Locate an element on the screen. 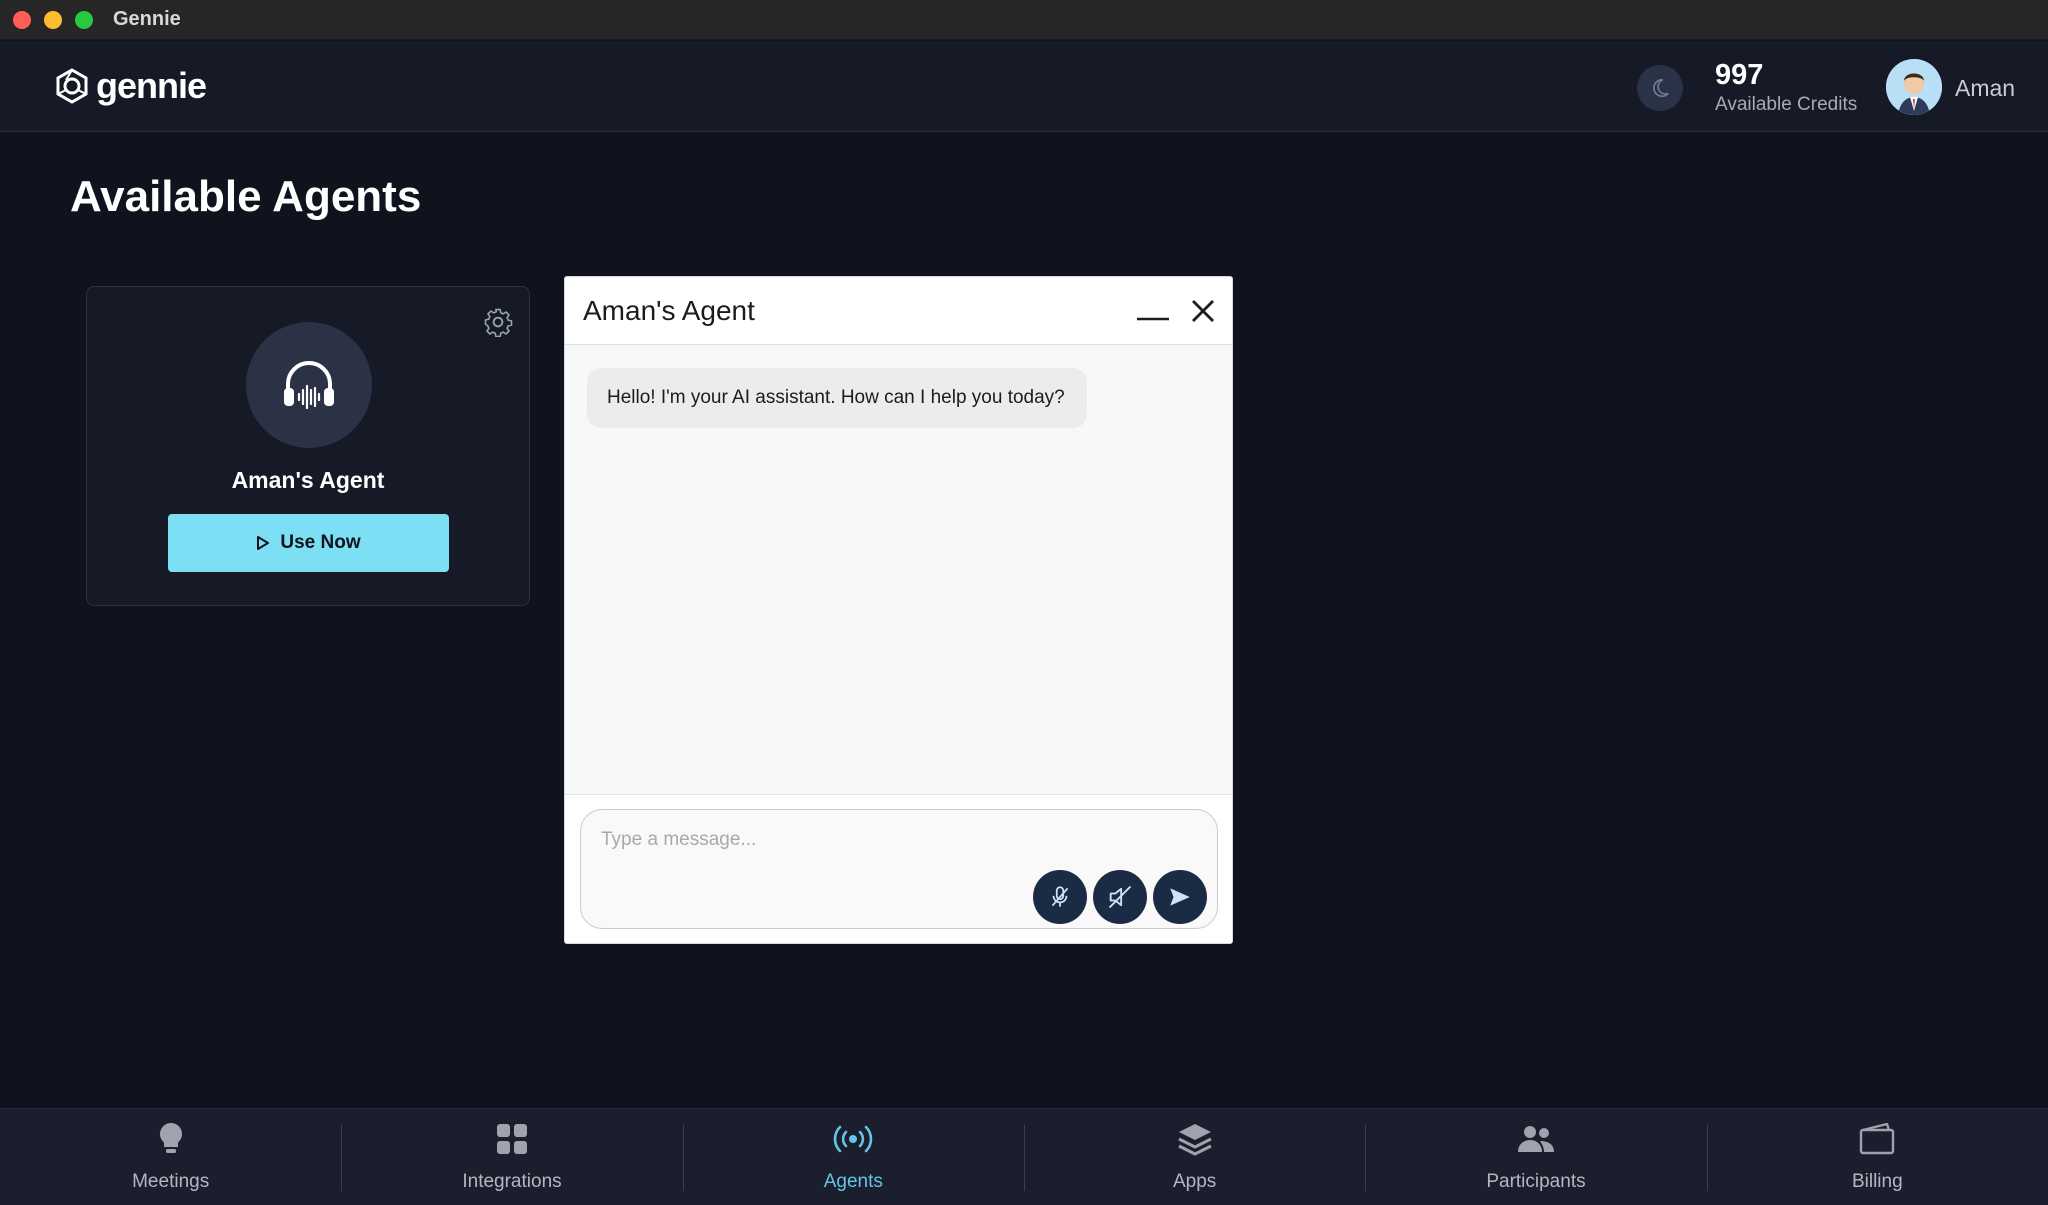 The image size is (2048, 1205). headphones-icon is located at coordinates (309, 385).